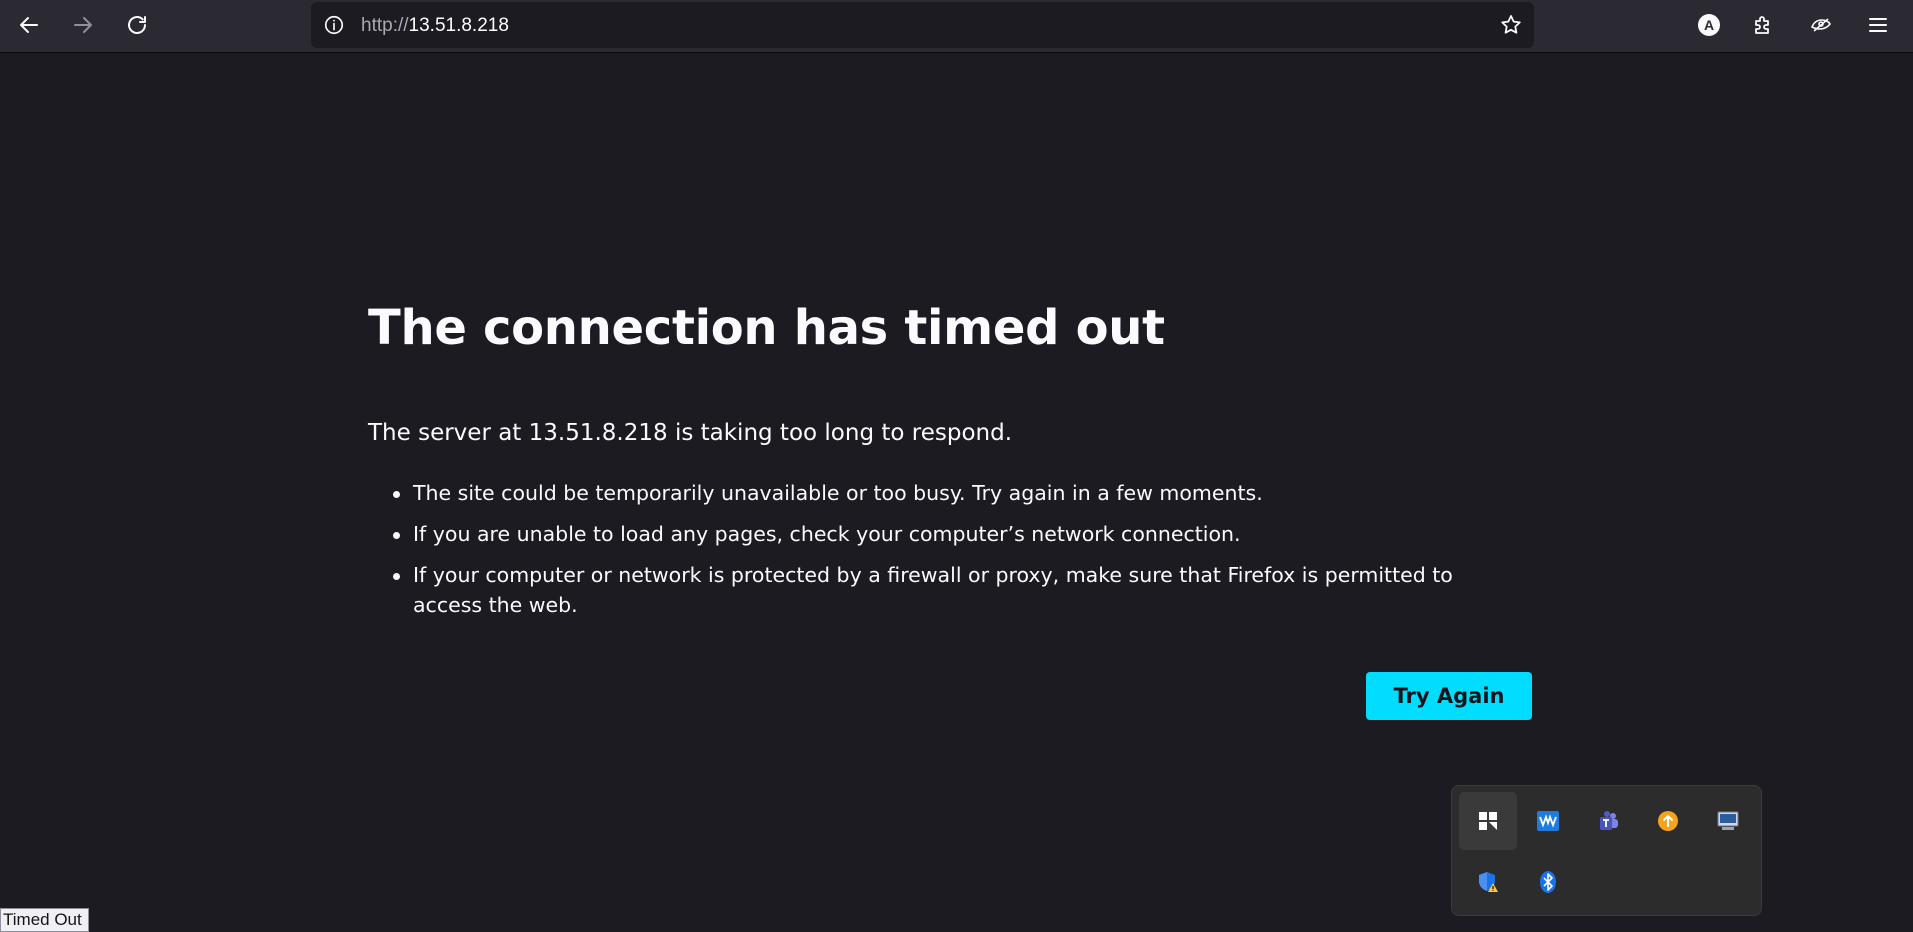  I want to click on account-initial: A, so click(1709, 25).